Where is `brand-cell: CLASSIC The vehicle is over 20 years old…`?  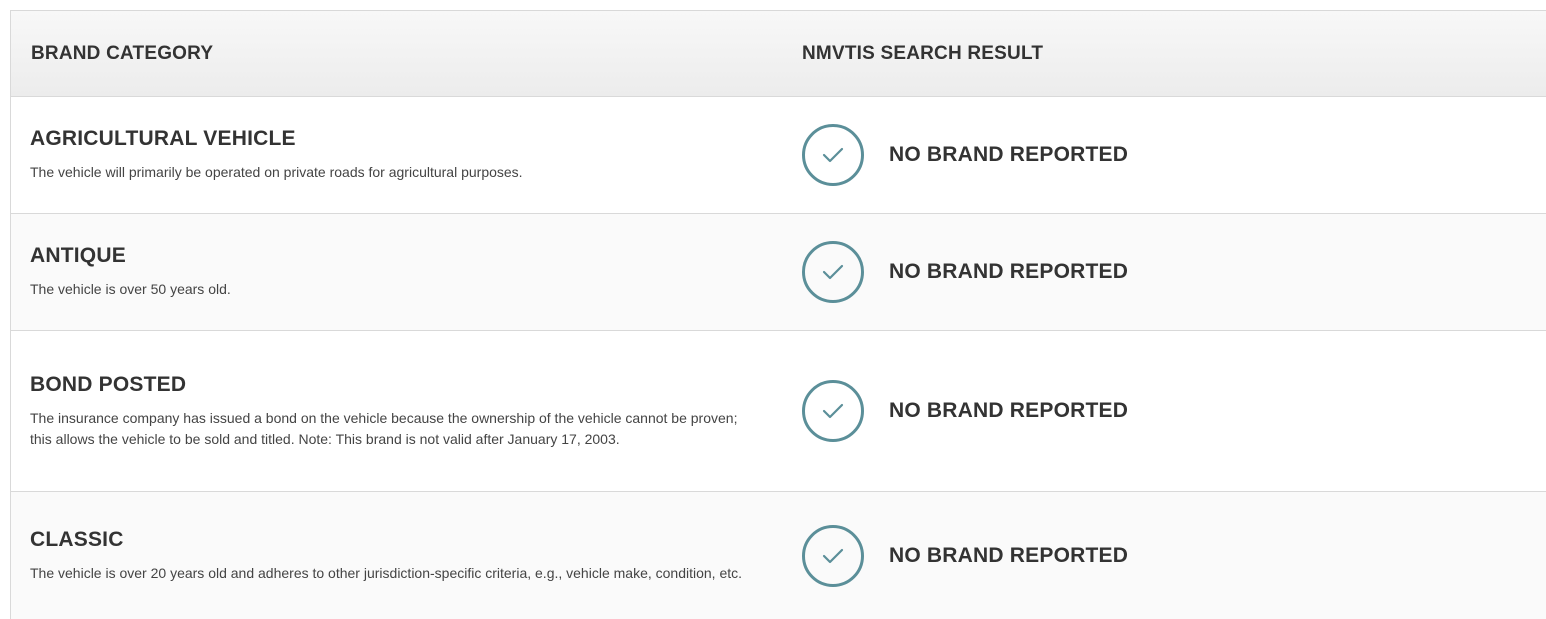
brand-cell: CLASSIC The vehicle is over 20 years old… is located at coordinates (406, 556).